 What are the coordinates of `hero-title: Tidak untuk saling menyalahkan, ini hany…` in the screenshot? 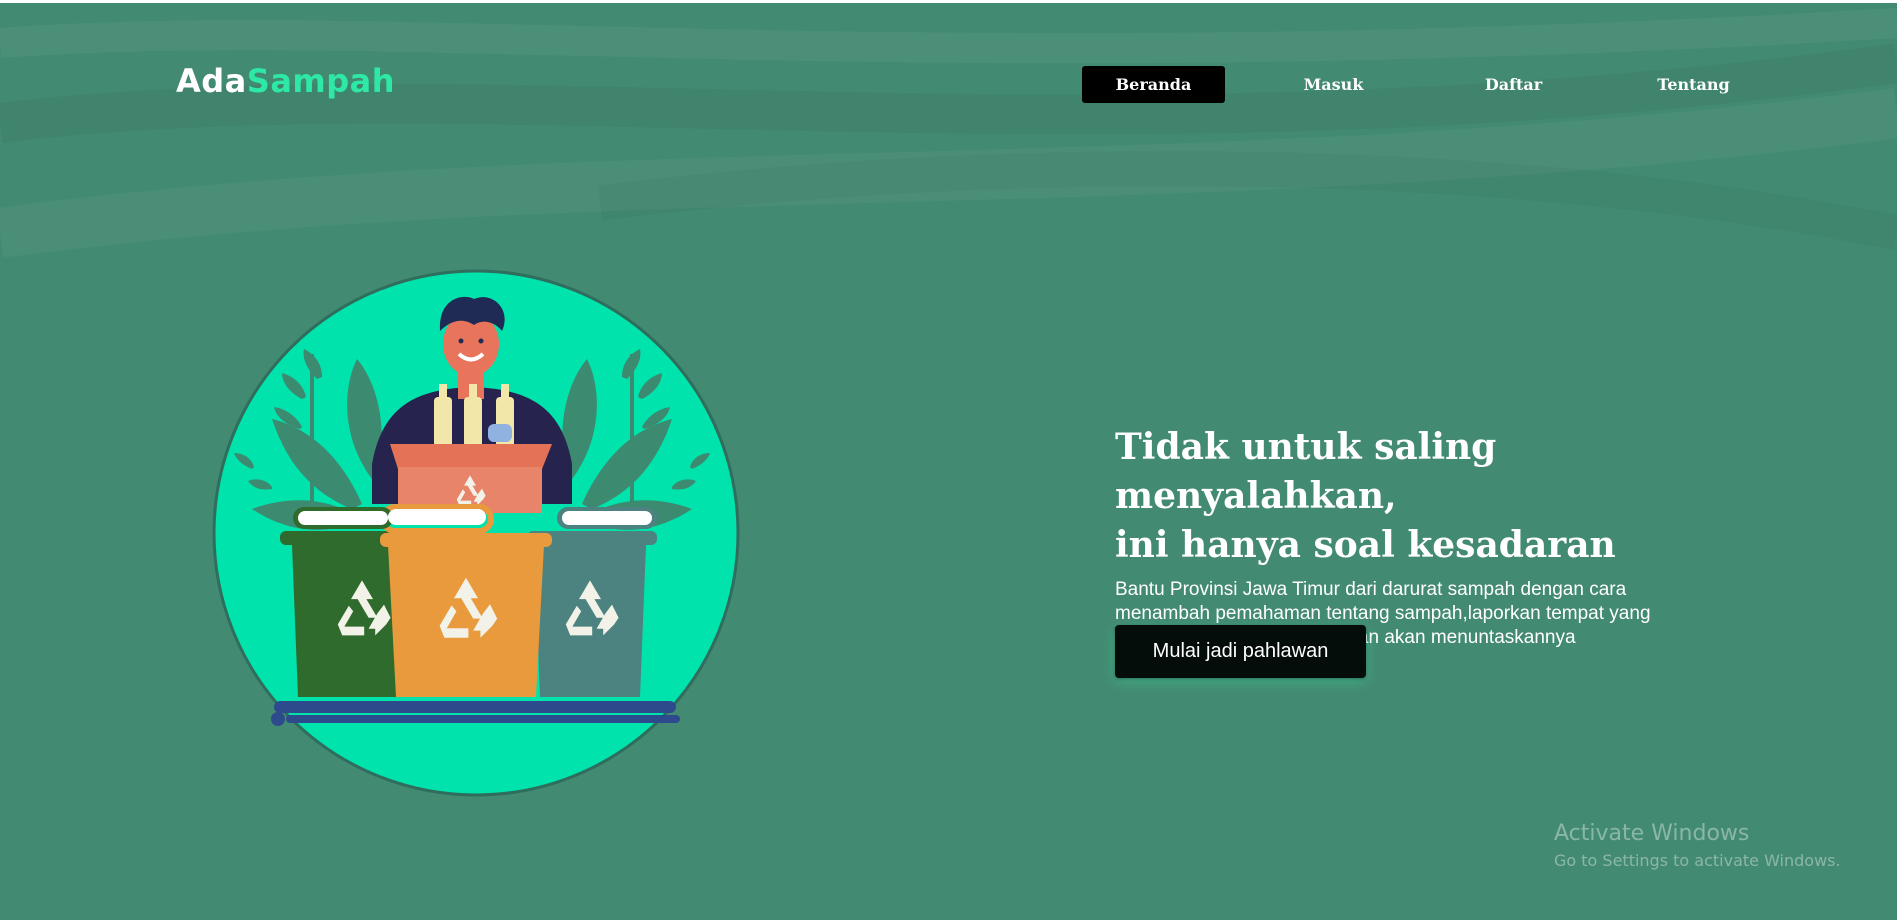 It's located at (1435, 496).